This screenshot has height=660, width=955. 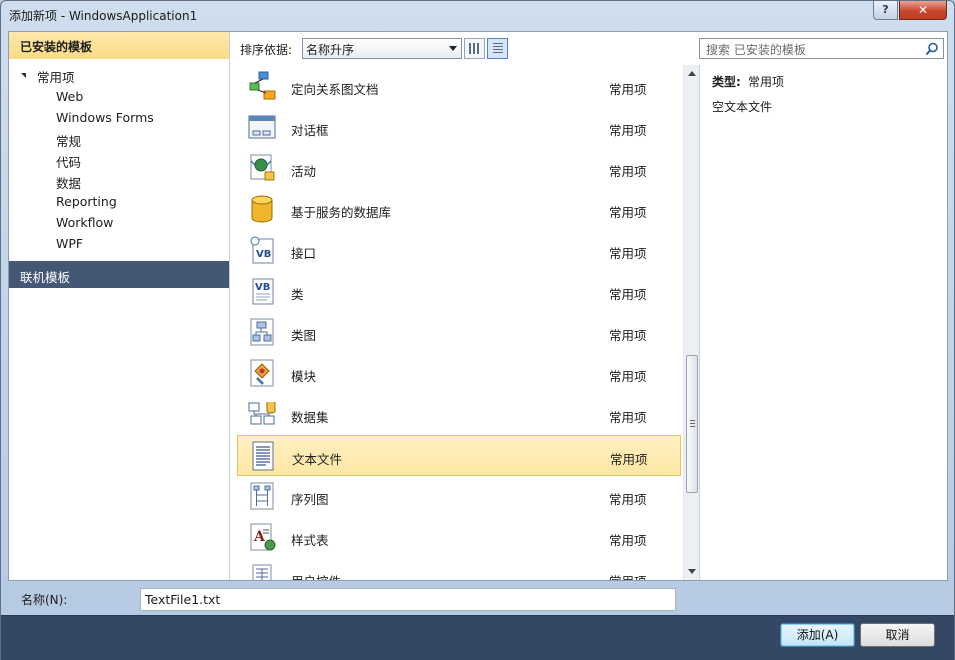 I want to click on template-name: 样式表, so click(x=310, y=540).